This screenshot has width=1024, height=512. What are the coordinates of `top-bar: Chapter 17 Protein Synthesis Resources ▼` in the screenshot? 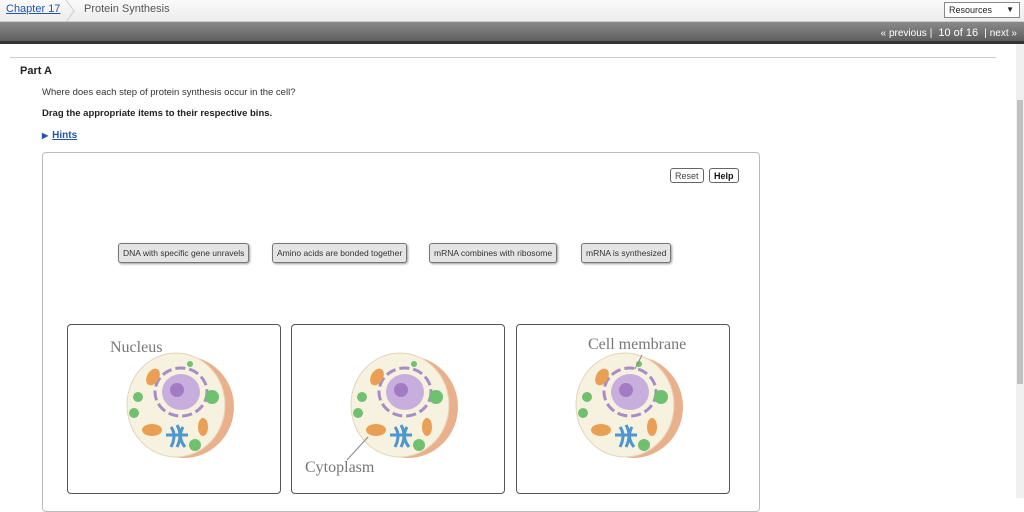 It's located at (512, 11).